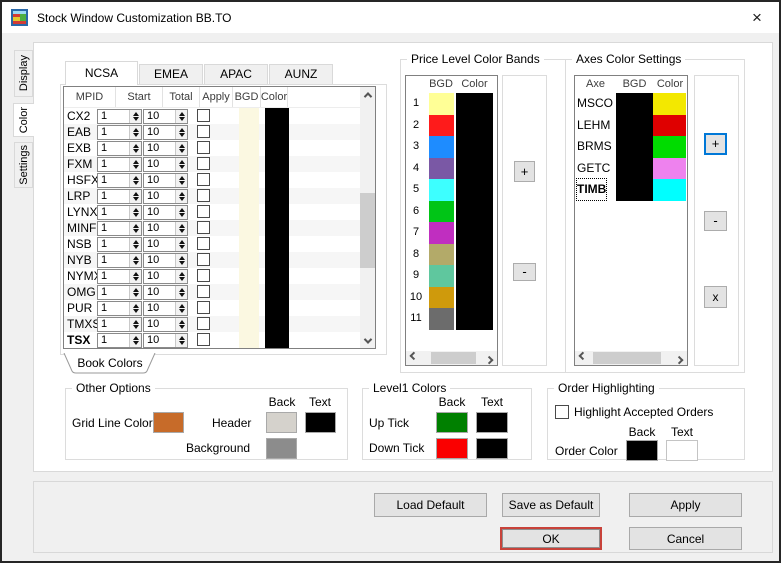  I want to click on scroll-up-icon, so click(367, 94).